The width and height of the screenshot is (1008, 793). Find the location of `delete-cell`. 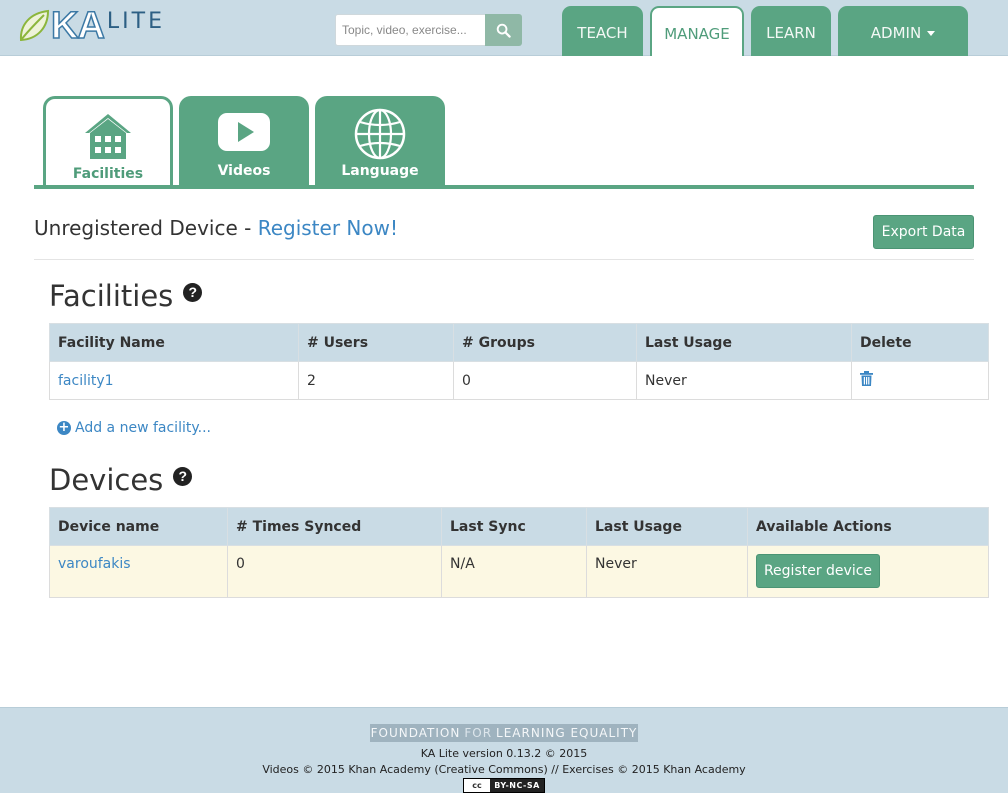

delete-cell is located at coordinates (920, 380).